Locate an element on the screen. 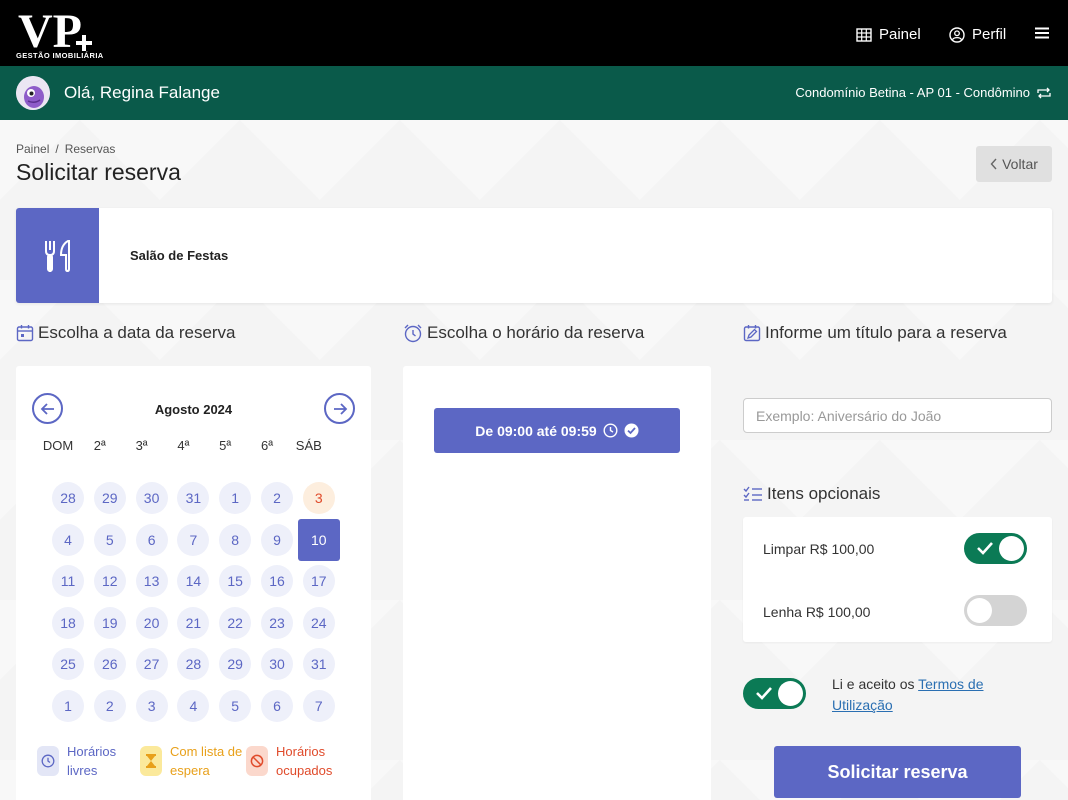  clock-icon is located at coordinates (610, 430).